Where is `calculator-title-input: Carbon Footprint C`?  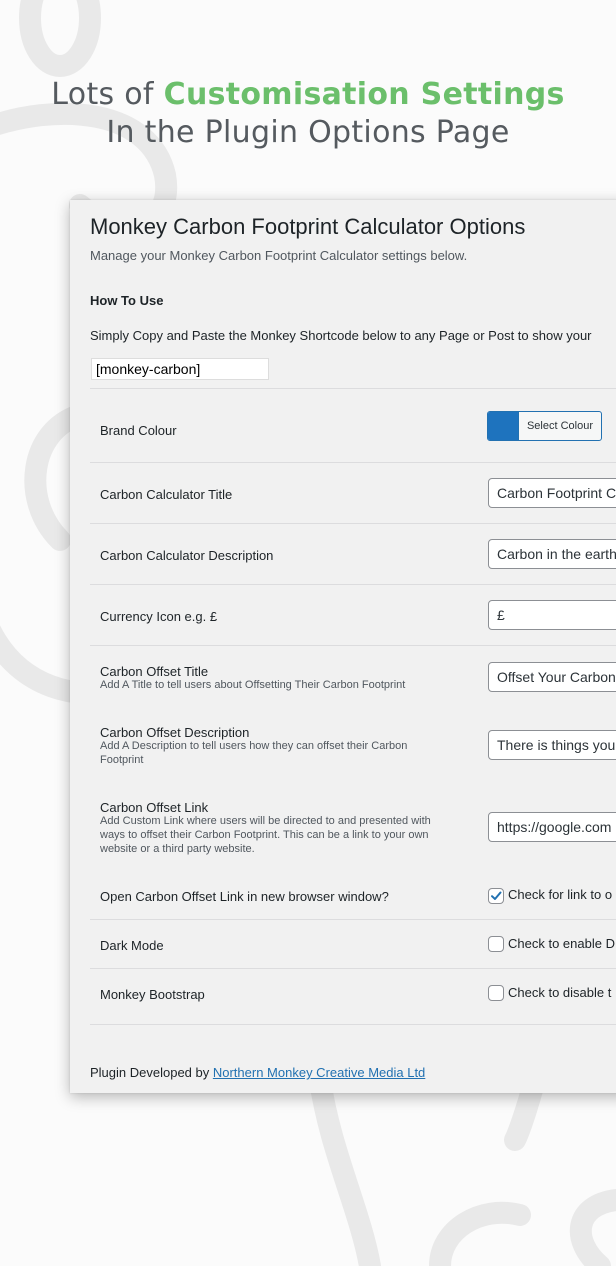
calculator-title-input: Carbon Footprint C is located at coordinates (552, 493).